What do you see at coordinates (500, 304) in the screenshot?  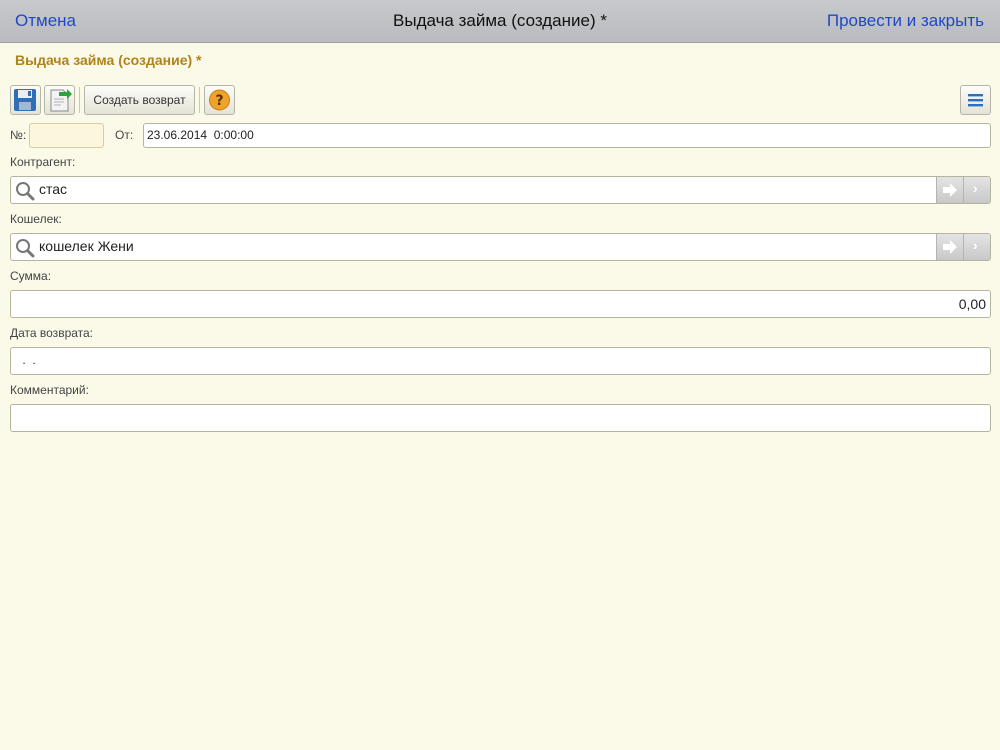 I see `amount-field: 0,00` at bounding box center [500, 304].